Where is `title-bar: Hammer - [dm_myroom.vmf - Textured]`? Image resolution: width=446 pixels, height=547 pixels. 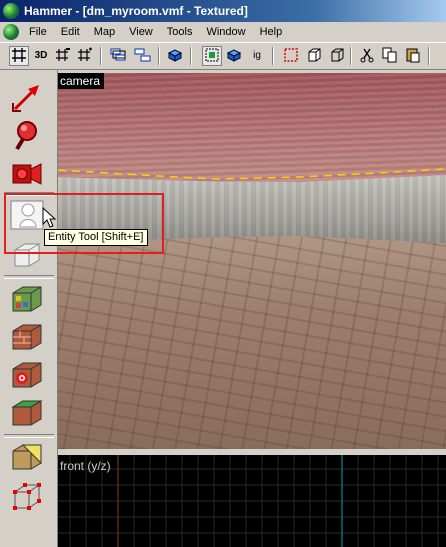 title-bar: Hammer - [dm_myroom.vmf - Textured] is located at coordinates (223, 11).